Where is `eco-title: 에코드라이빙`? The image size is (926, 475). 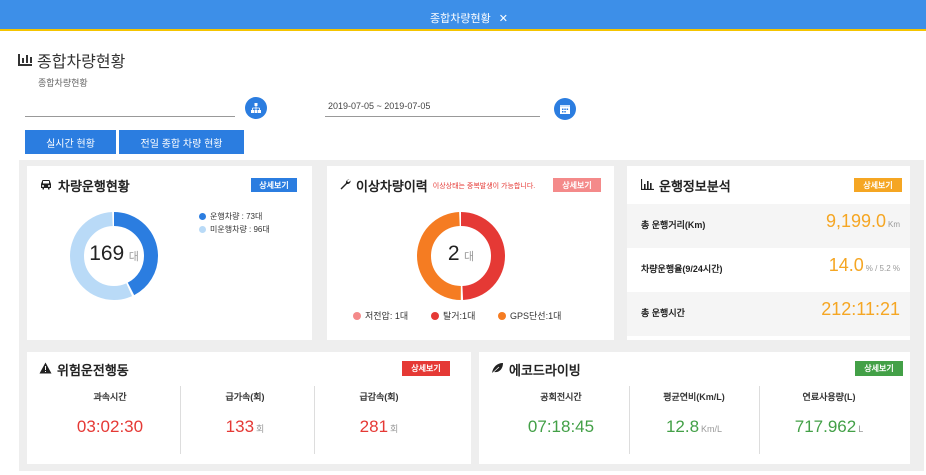 eco-title: 에코드라이빙 is located at coordinates (545, 370).